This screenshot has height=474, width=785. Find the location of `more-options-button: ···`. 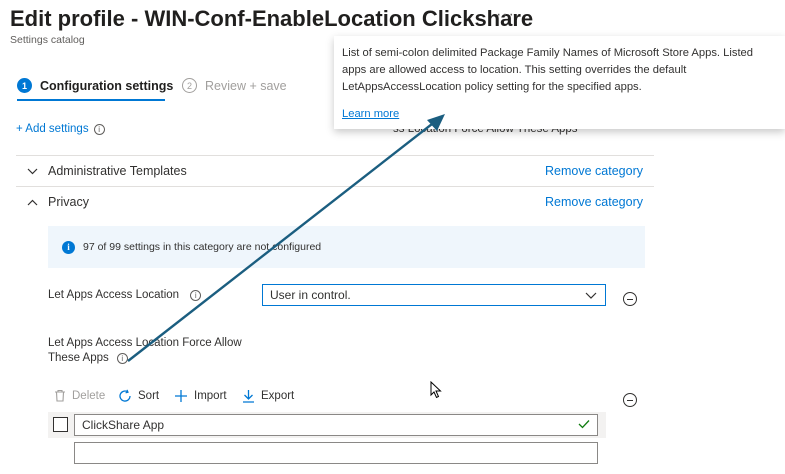

more-options-button: ··· is located at coordinates (505, 15).